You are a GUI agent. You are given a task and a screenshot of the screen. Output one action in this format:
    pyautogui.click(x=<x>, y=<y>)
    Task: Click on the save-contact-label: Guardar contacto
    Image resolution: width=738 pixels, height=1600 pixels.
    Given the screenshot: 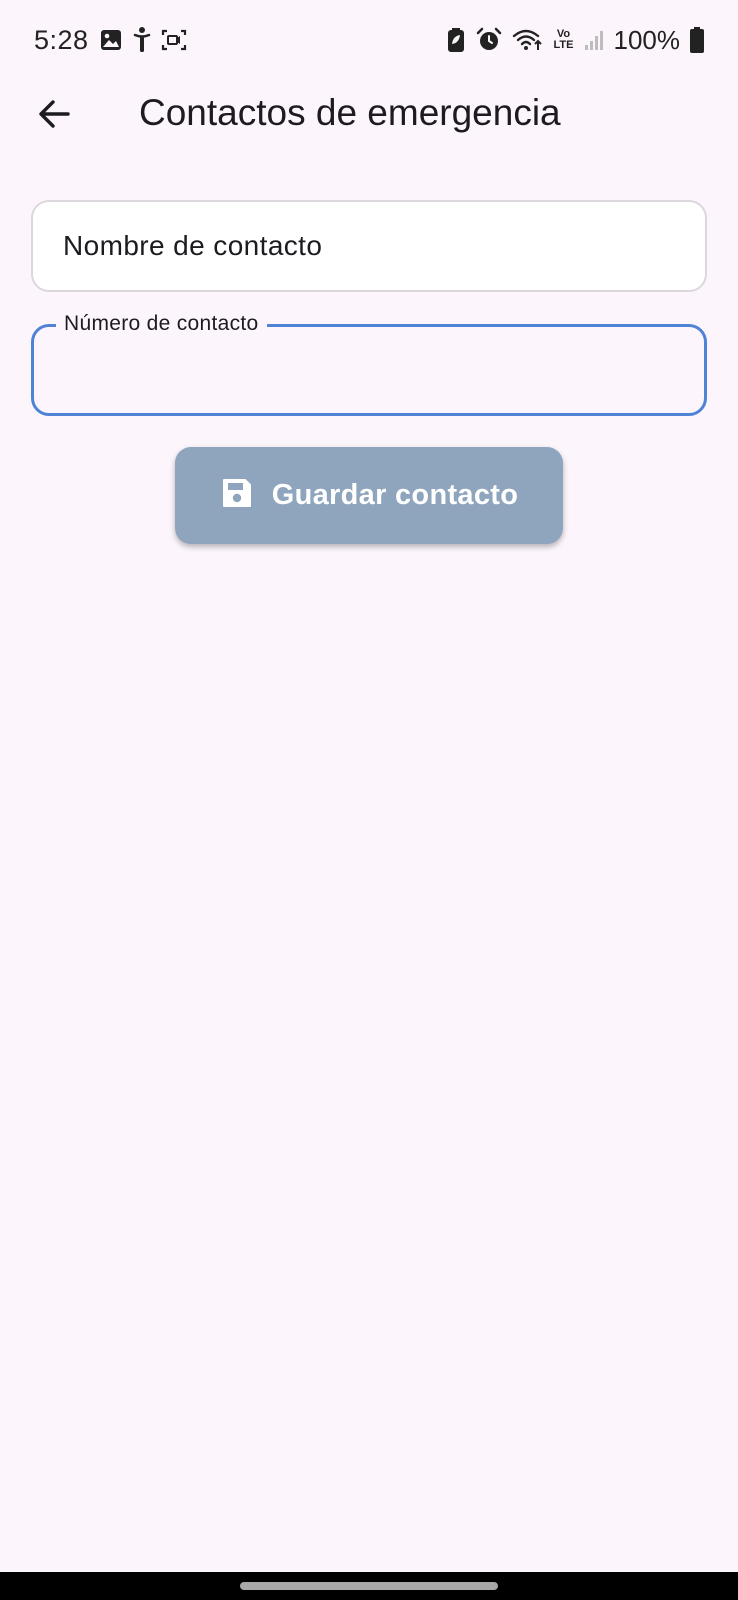 What is the action you would take?
    pyautogui.click(x=395, y=495)
    